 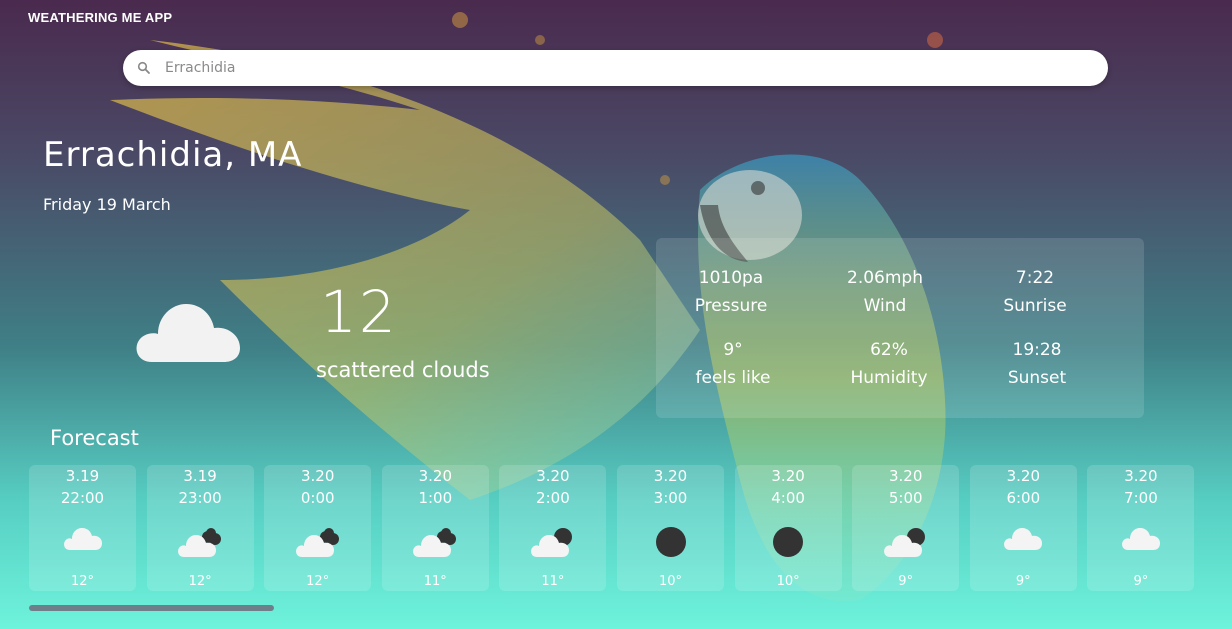 What do you see at coordinates (82, 498) in the screenshot?
I see `forecast-time: 22:00` at bounding box center [82, 498].